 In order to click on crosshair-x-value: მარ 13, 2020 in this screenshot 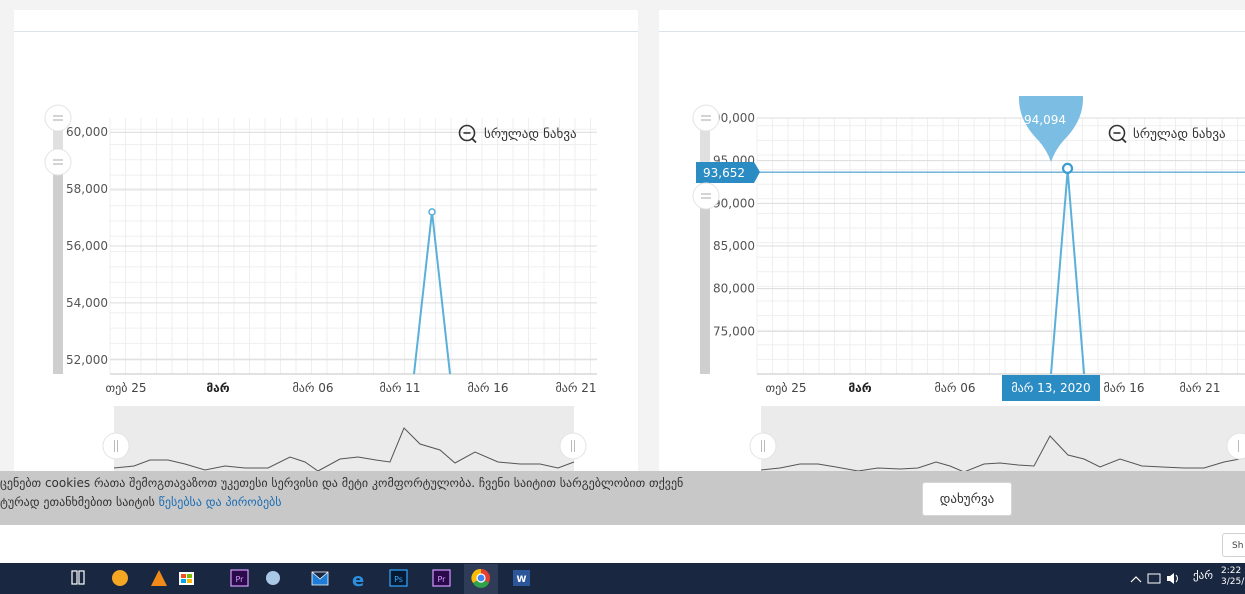, I will do `click(1050, 388)`.